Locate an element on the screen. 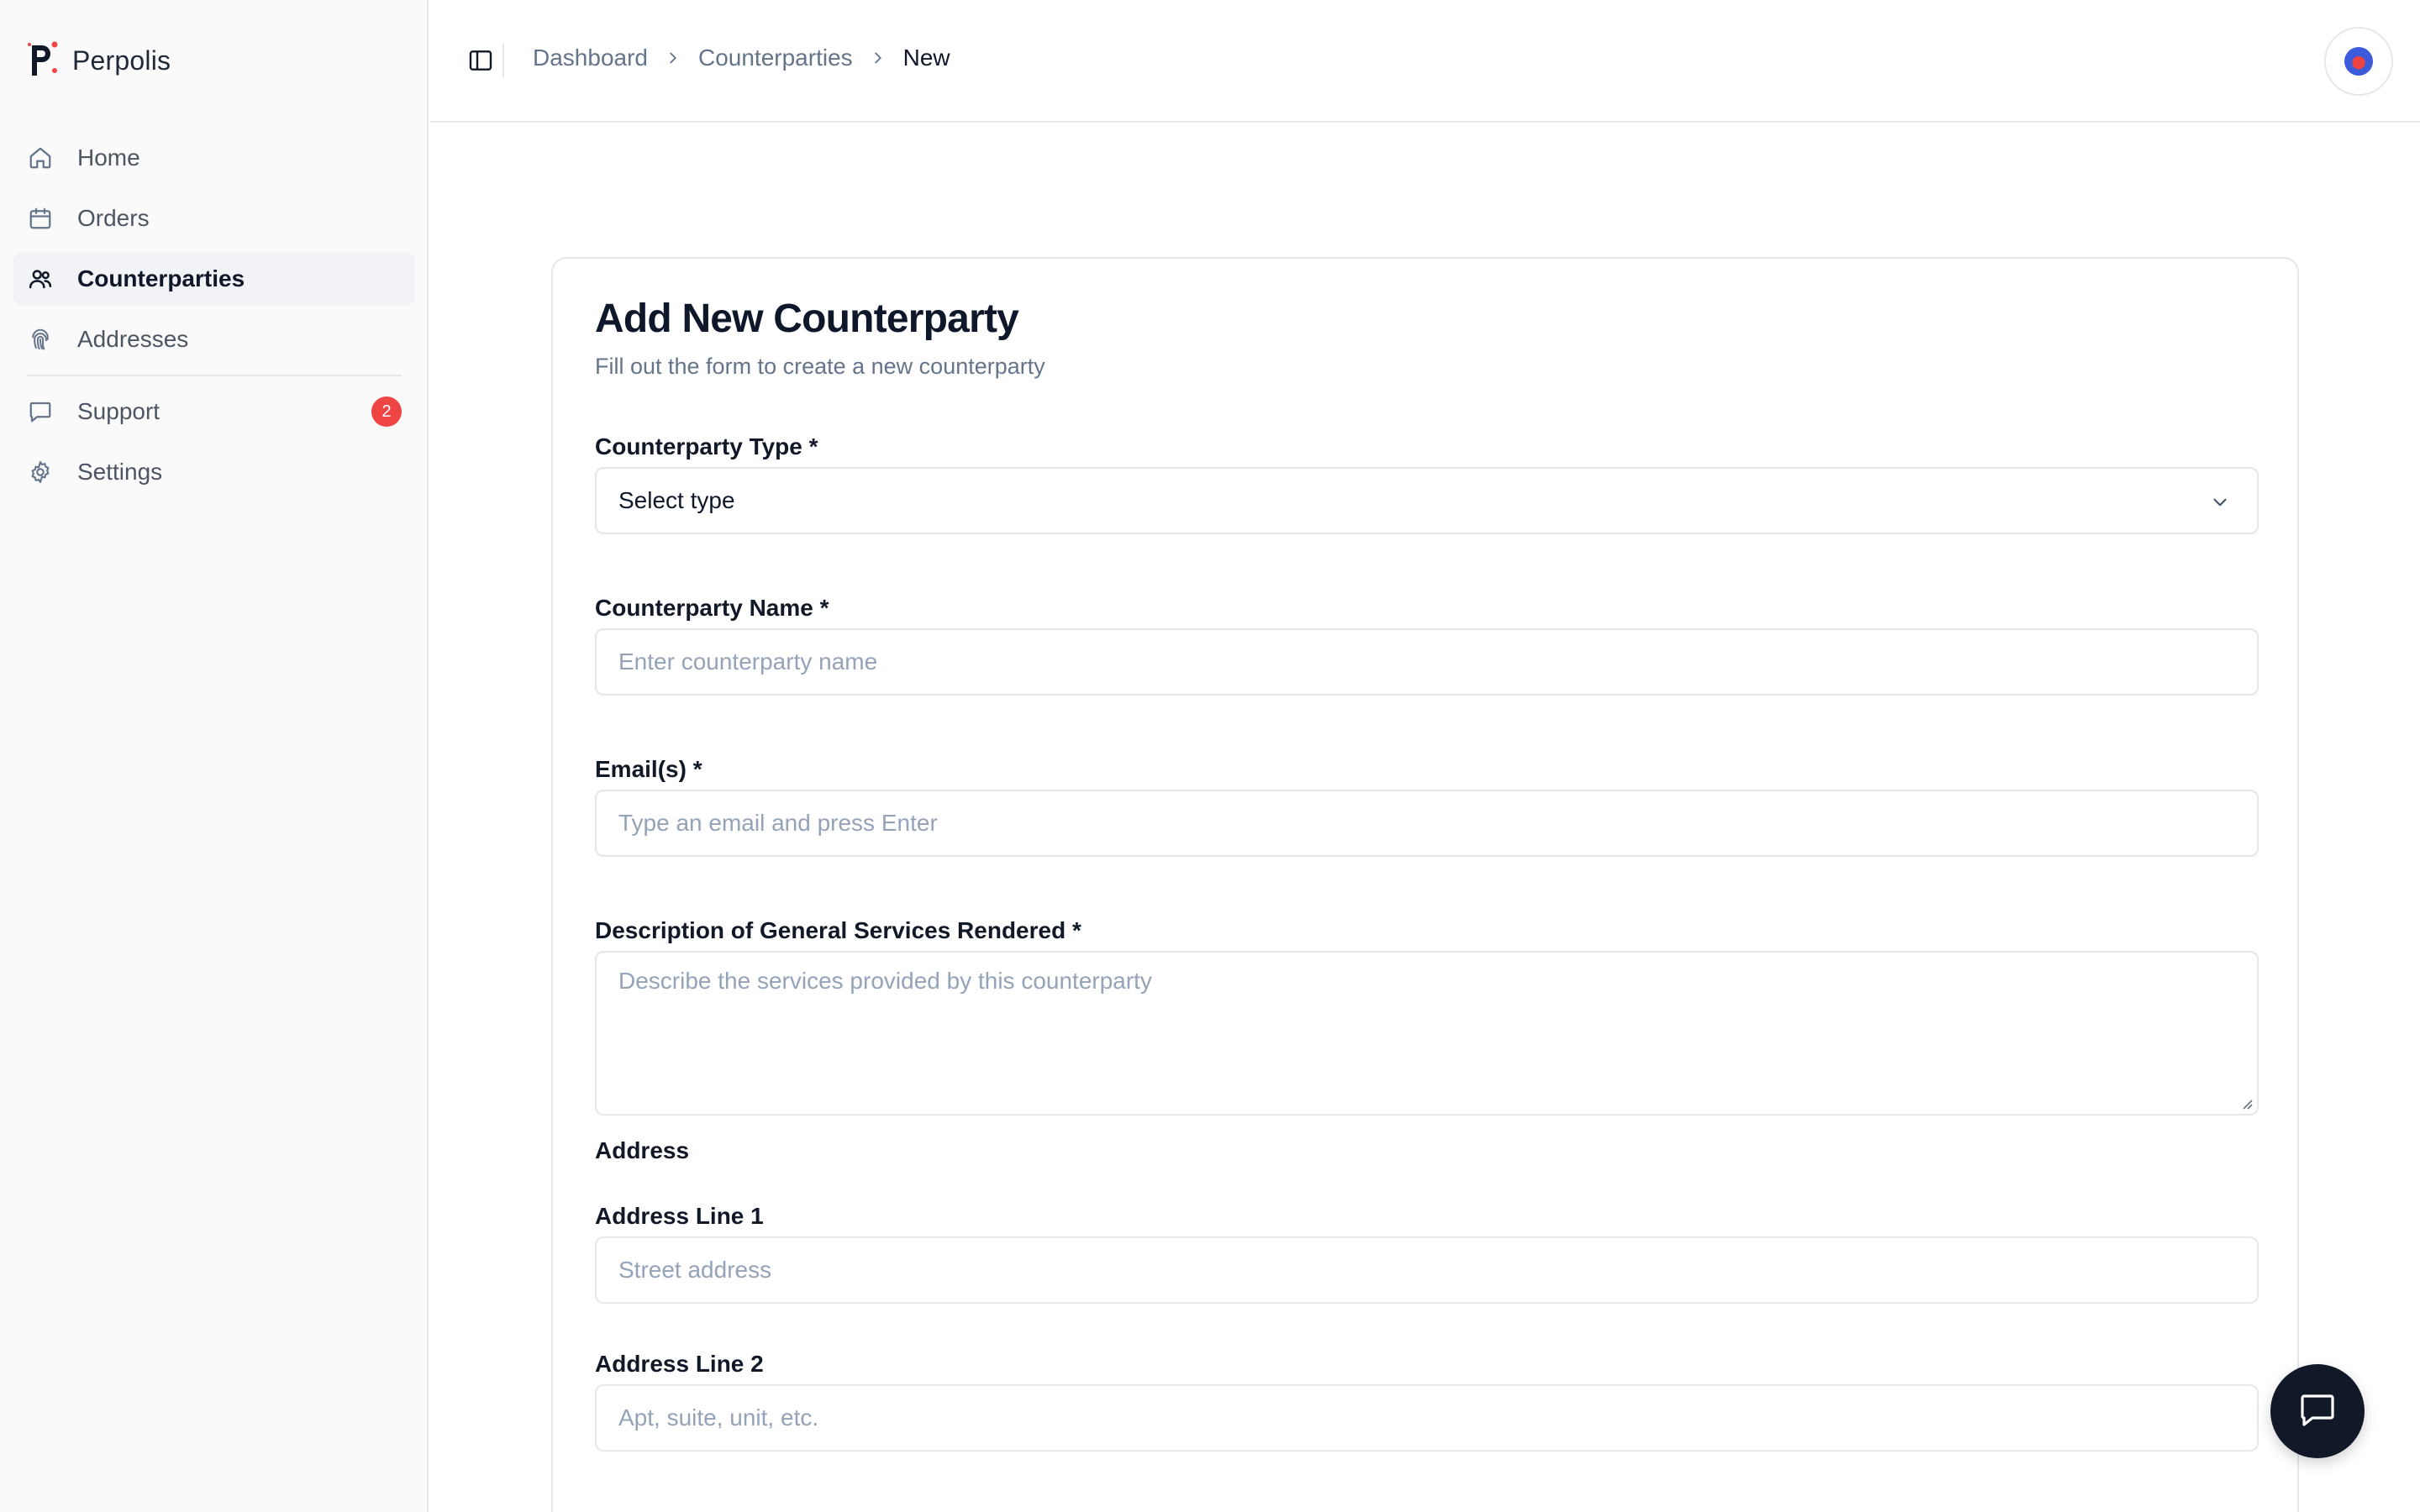 Image resolution: width=2420 pixels, height=1512 pixels. breadcrumb-current: New is located at coordinates (926, 58).